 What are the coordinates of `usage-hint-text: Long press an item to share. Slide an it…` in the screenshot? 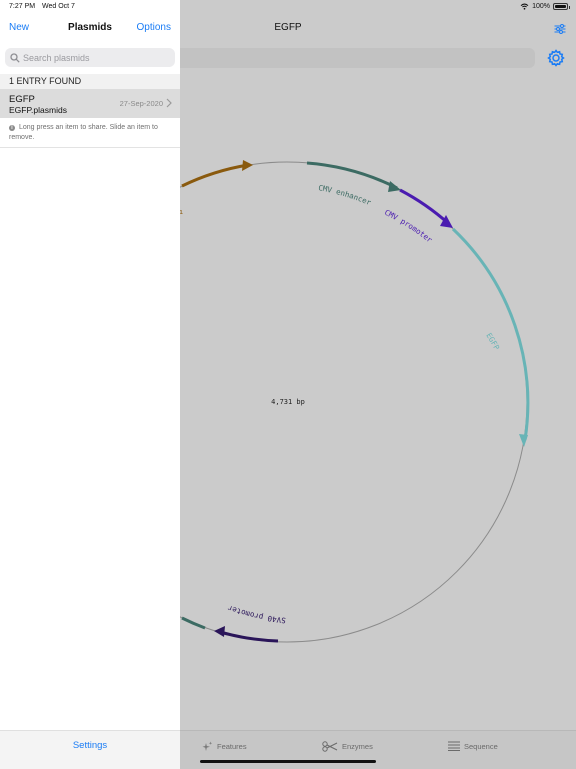 It's located at (83, 132).